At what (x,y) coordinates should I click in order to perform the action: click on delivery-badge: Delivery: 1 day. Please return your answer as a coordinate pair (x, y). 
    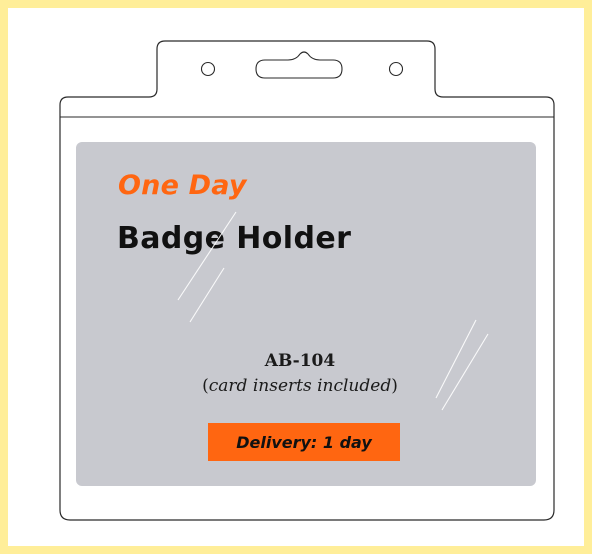
    Looking at the image, I should click on (304, 442).